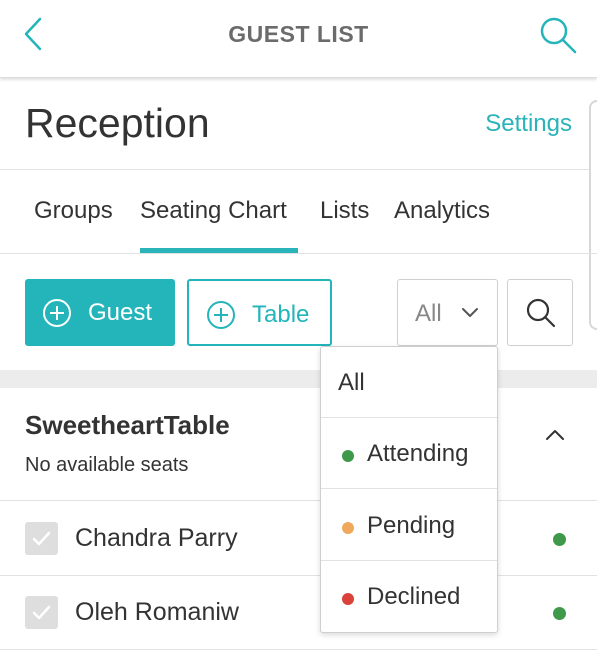  I want to click on guest-row: Chandra Parry, so click(298, 539).